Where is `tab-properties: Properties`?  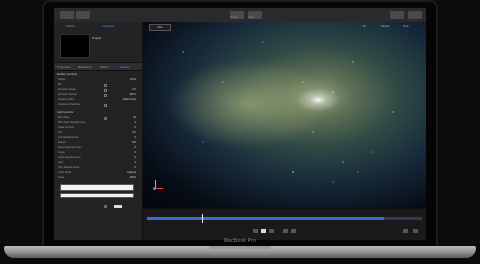 tab-properties: Properties is located at coordinates (64, 67).